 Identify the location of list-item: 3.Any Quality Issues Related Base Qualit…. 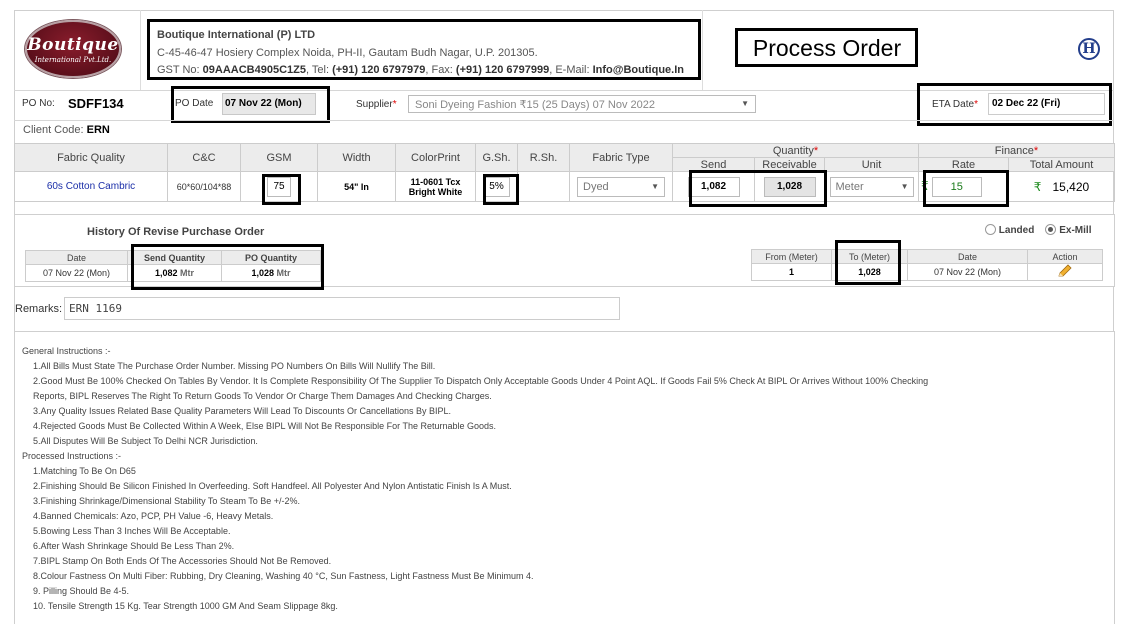
(242, 411).